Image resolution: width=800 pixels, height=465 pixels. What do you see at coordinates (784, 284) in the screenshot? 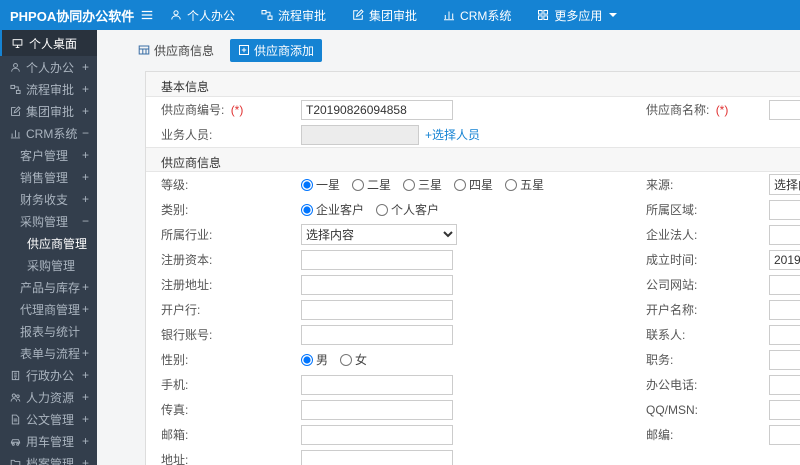
I see `website-input` at bounding box center [784, 284].